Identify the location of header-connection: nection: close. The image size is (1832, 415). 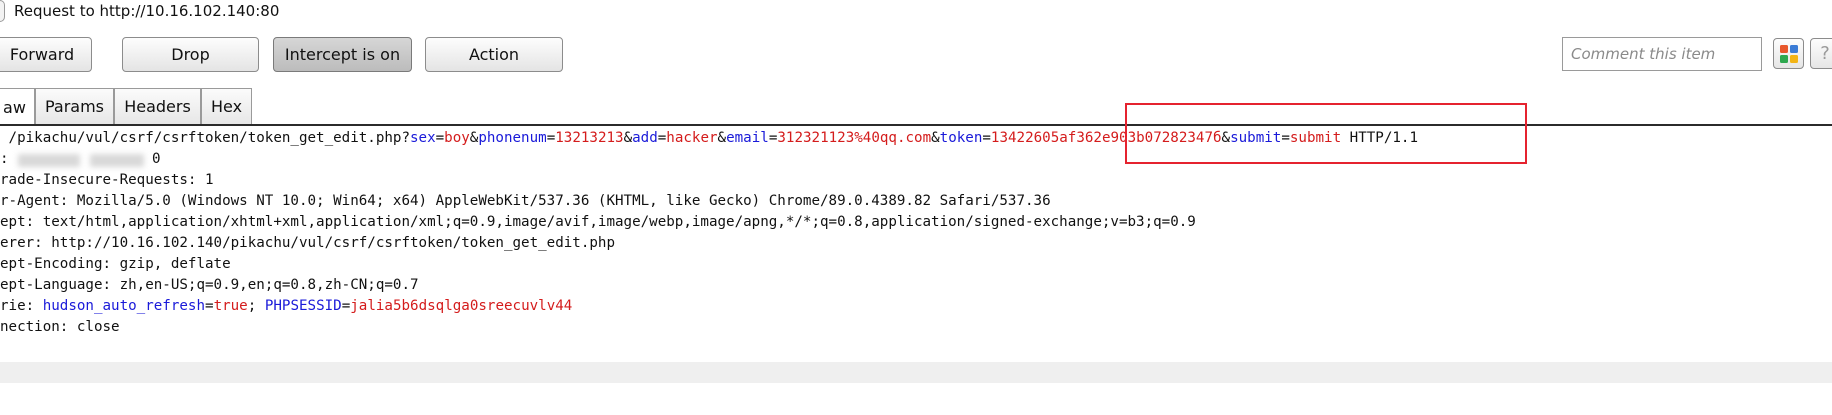
(60, 327).